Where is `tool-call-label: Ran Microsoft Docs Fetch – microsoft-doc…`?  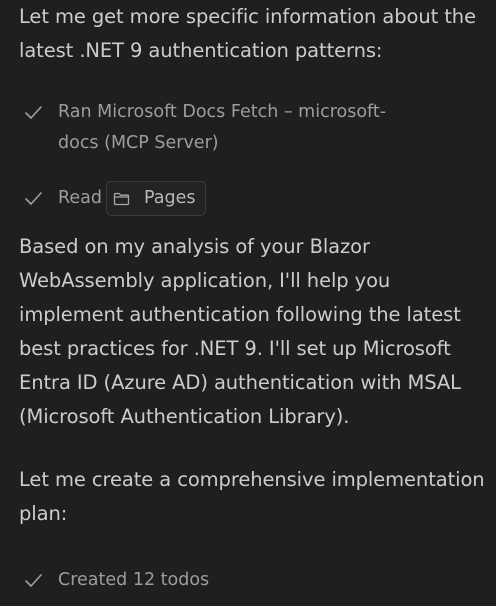 tool-call-label: Ran Microsoft Docs Fetch – microsoft-doc… is located at coordinates (222, 127).